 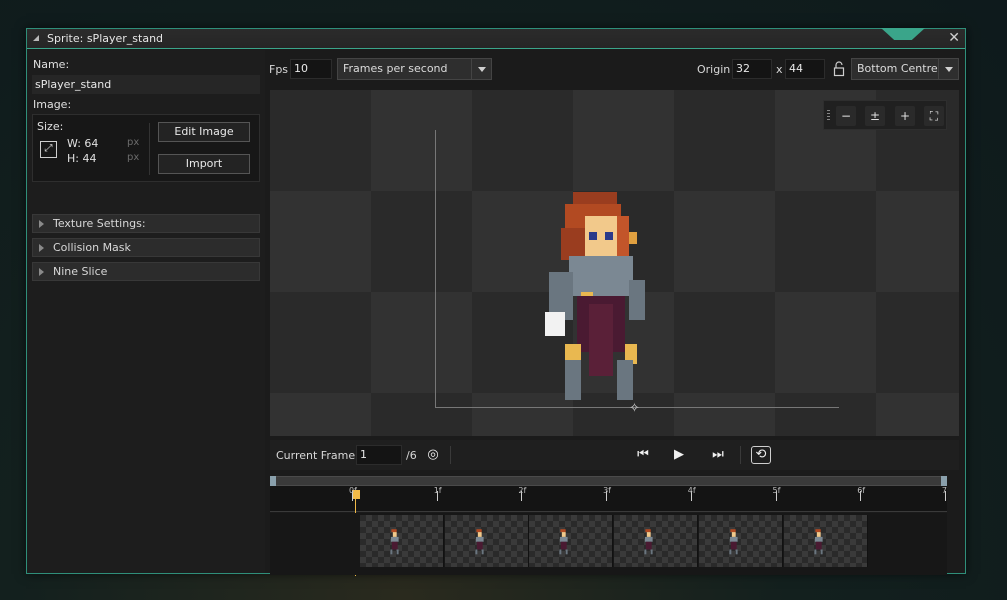 What do you see at coordinates (437, 490) in the screenshot?
I see `timeline-tick-label: 1f` at bounding box center [437, 490].